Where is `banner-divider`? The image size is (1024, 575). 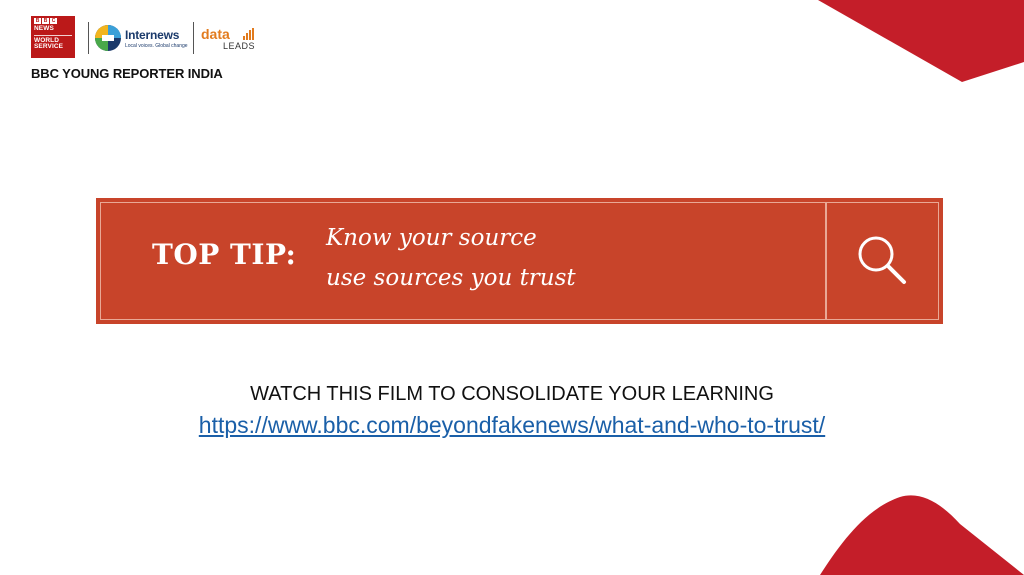 banner-divider is located at coordinates (826, 261).